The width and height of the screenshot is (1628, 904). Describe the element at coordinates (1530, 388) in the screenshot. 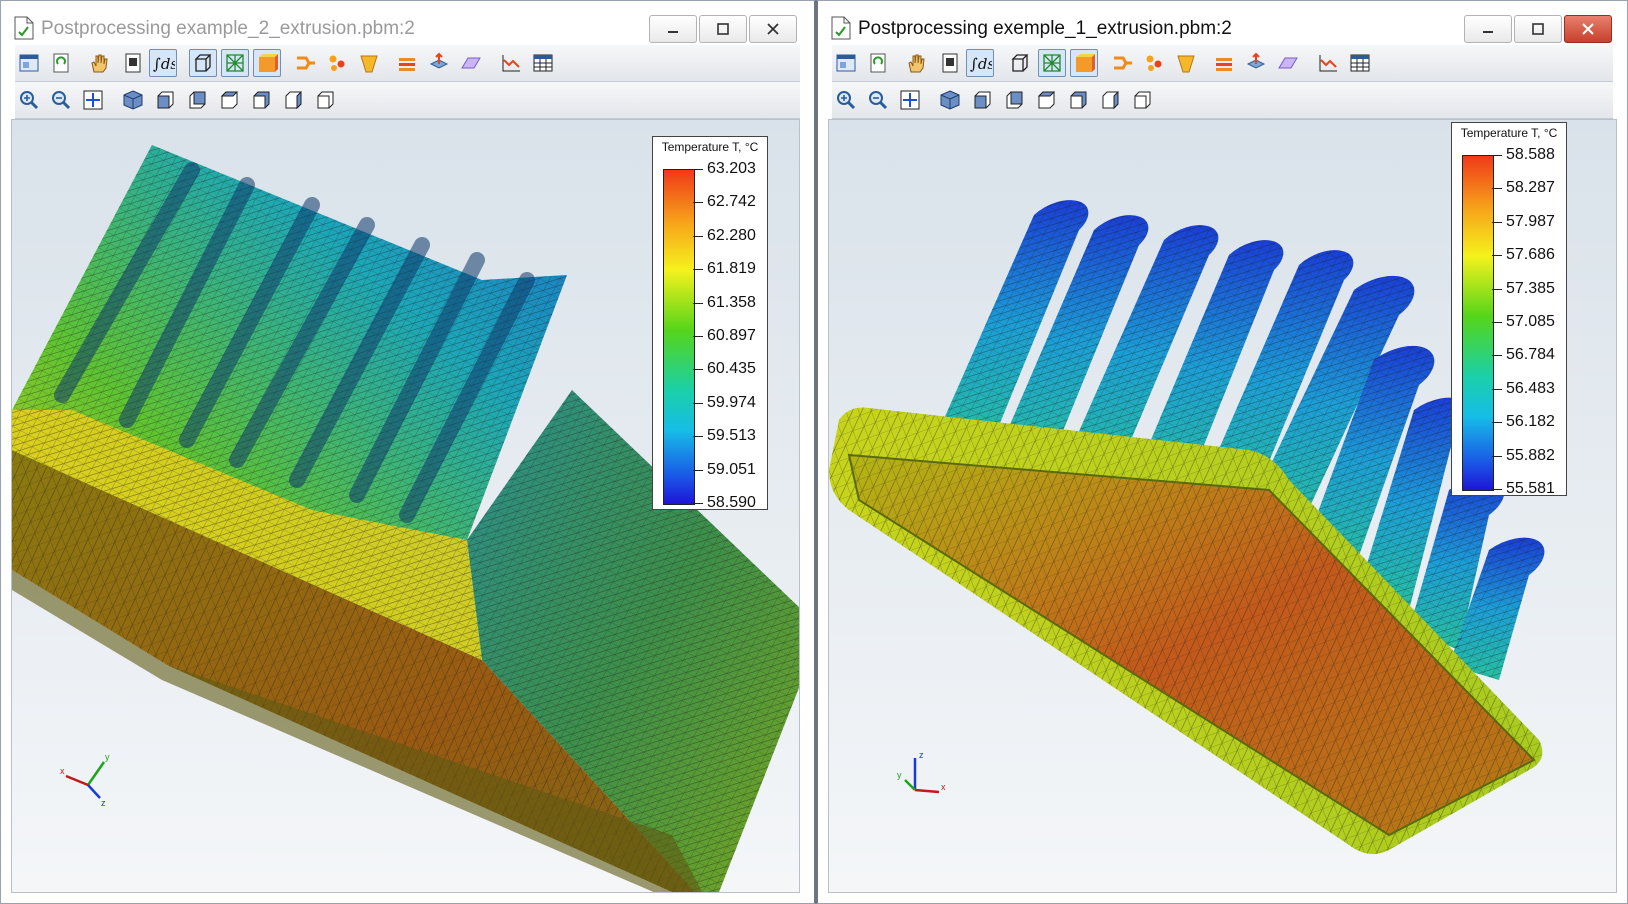

I see `legend-value: 56.483` at that location.